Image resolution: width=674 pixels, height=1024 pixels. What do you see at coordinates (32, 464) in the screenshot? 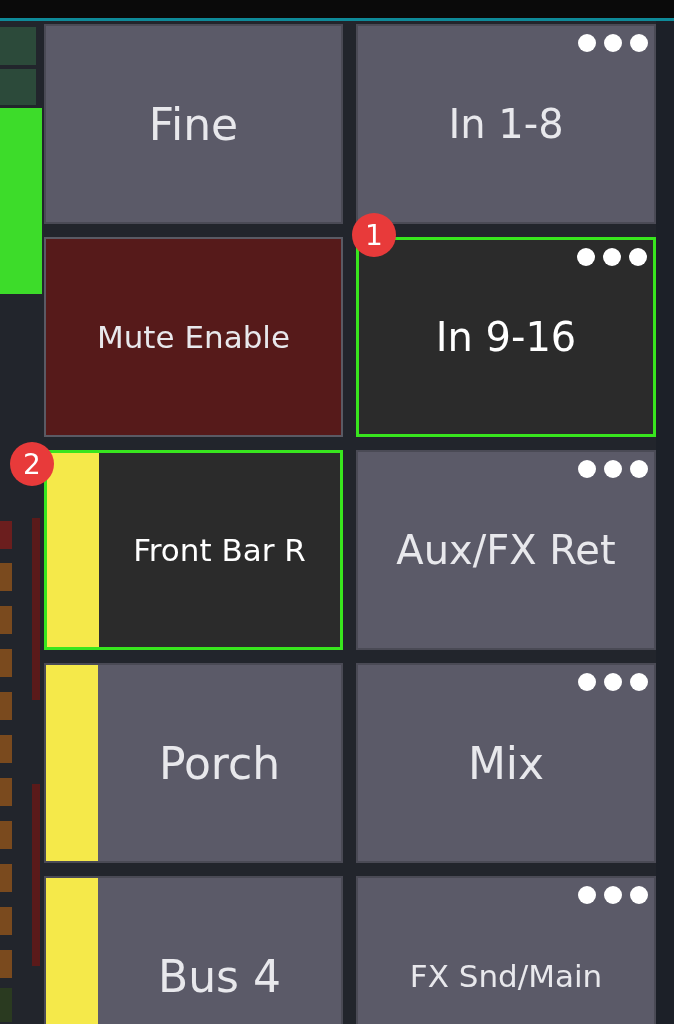
I see `number-badge: 2` at bounding box center [32, 464].